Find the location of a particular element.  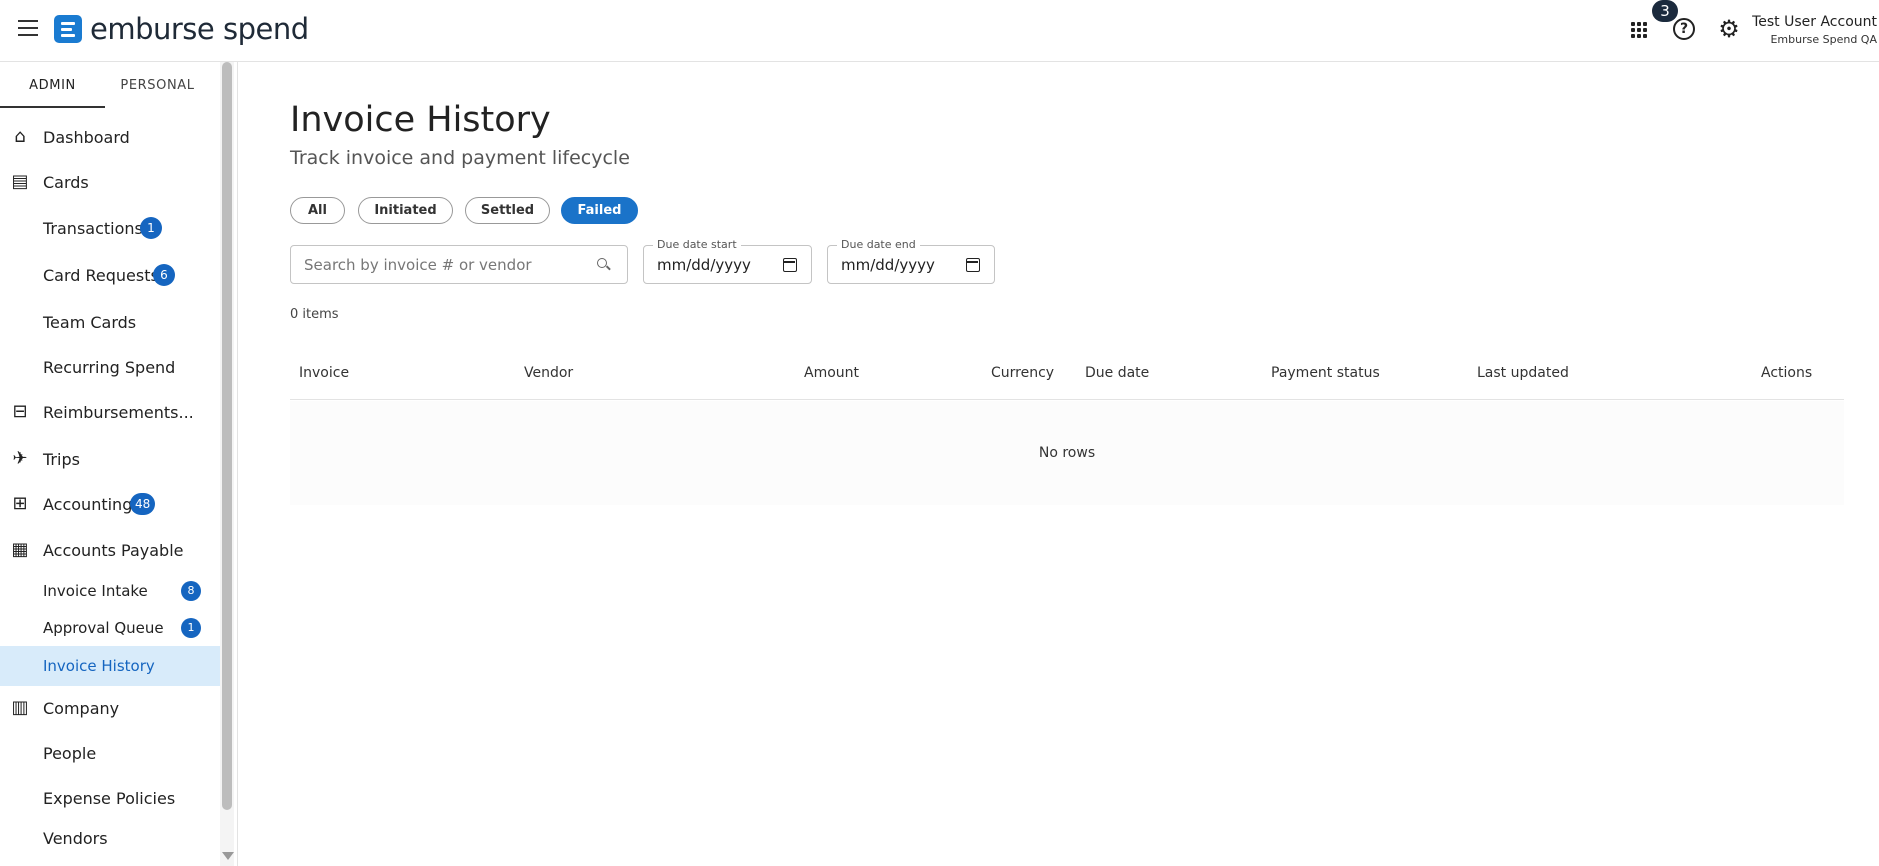

gear-icon: ⚙ is located at coordinates (1729, 29).